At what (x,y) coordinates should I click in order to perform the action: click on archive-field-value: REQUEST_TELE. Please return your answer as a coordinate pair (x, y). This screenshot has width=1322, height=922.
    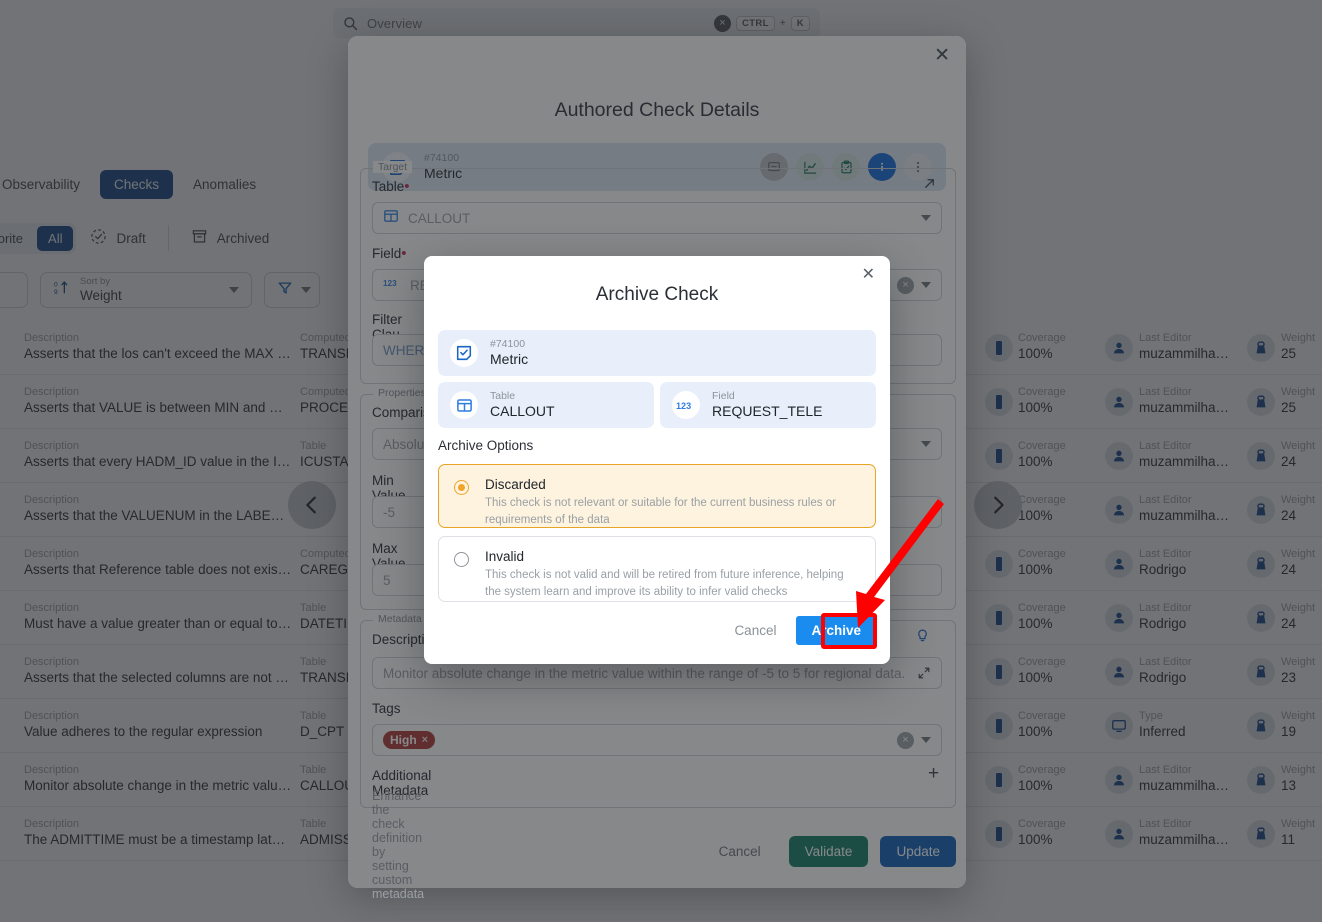
    Looking at the image, I should click on (767, 410).